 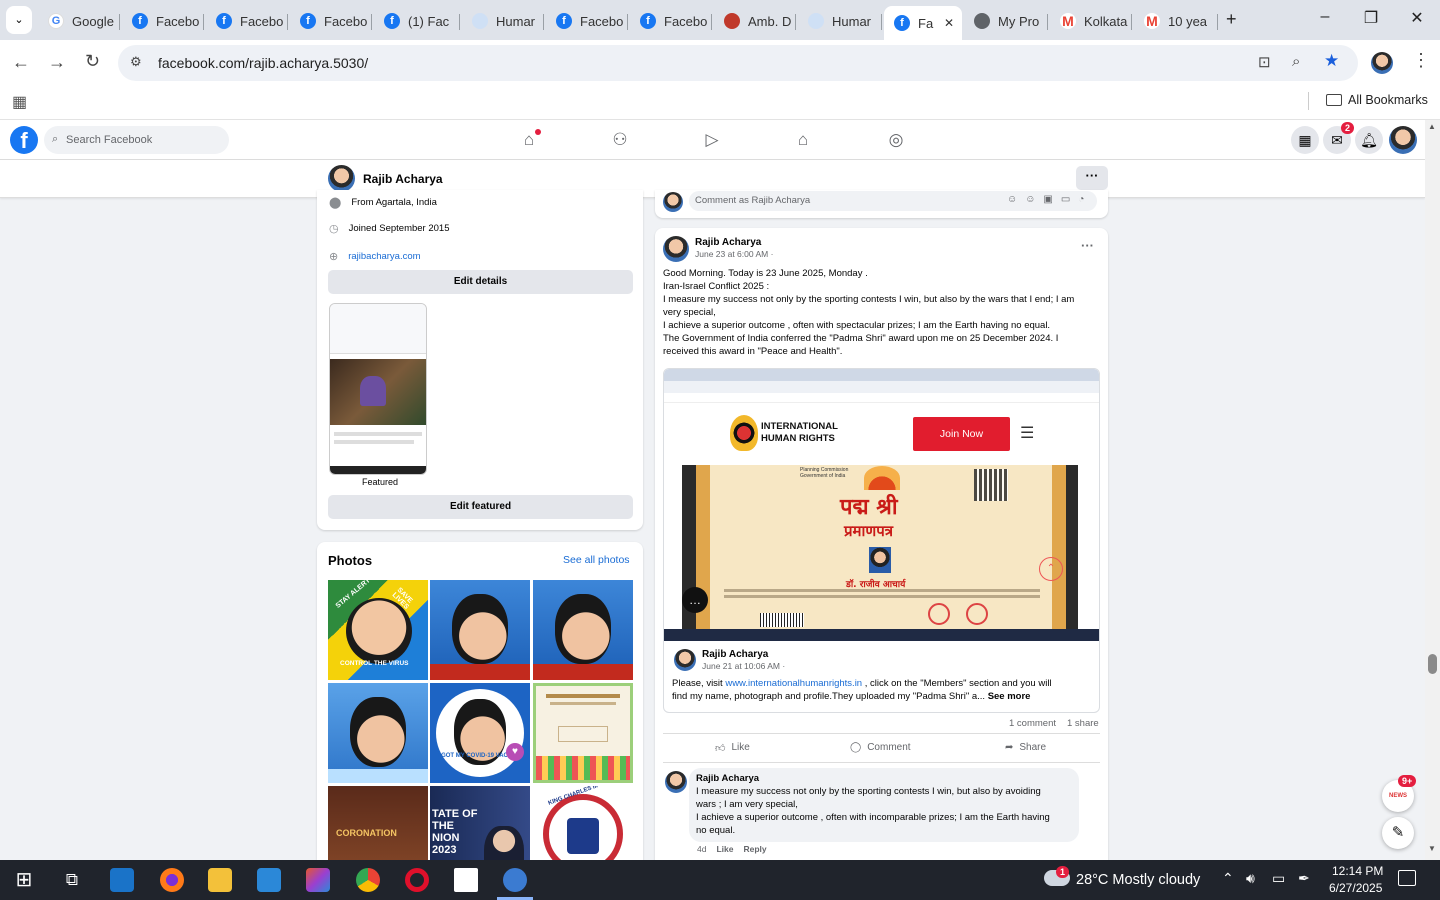 What do you see at coordinates (1087, 245) in the screenshot?
I see `post-options-button: ···` at bounding box center [1087, 245].